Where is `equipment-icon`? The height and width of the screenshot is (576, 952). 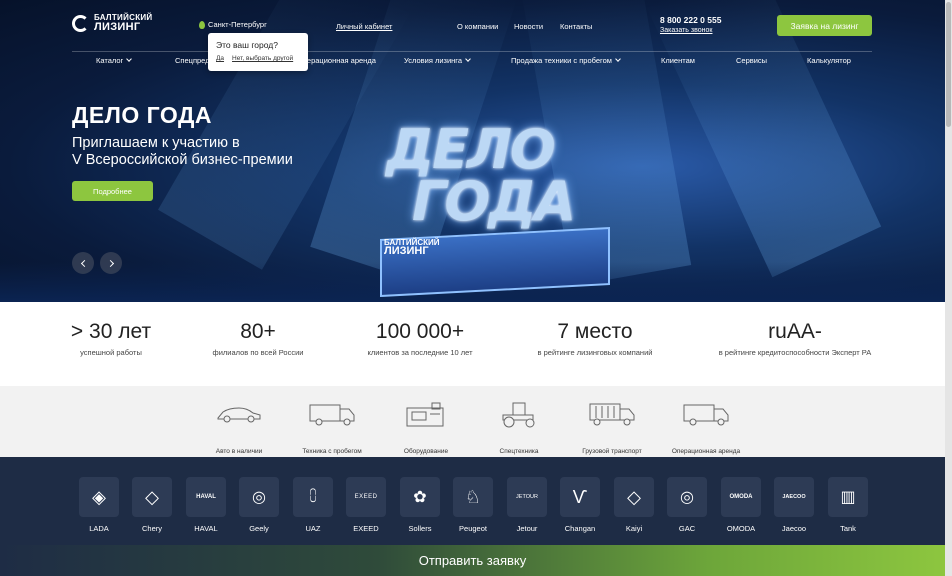 equipment-icon is located at coordinates (426, 414).